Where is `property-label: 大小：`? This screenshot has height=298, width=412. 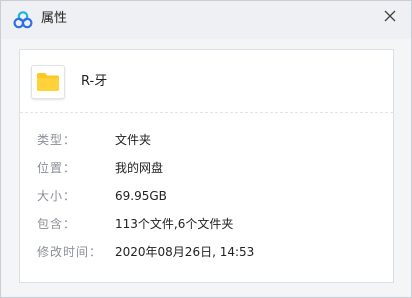
property-label: 大小： is located at coordinates (57, 196).